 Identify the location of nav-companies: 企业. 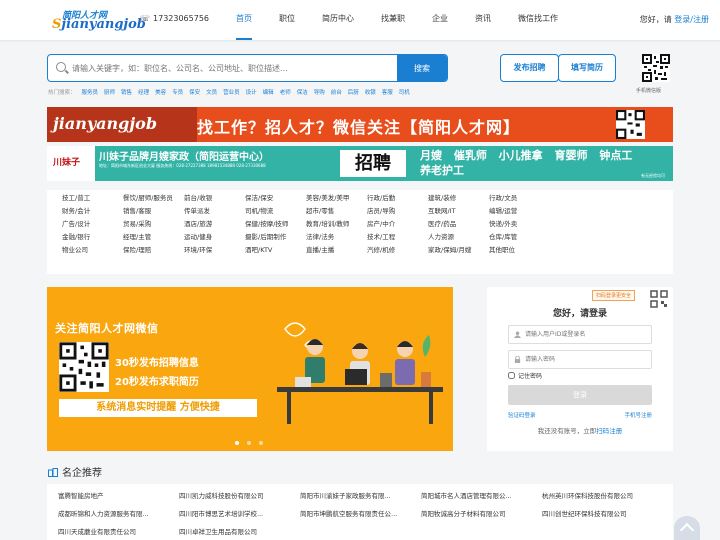
(440, 20).